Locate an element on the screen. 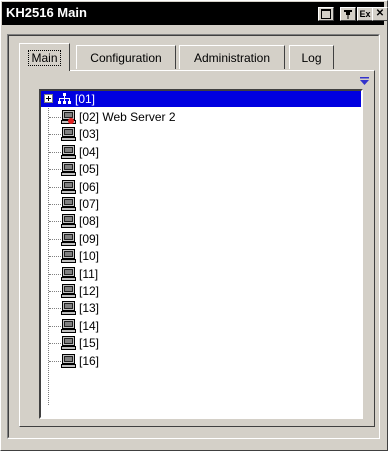 The image size is (388, 451). tab-main-label: Main is located at coordinates (44, 57).